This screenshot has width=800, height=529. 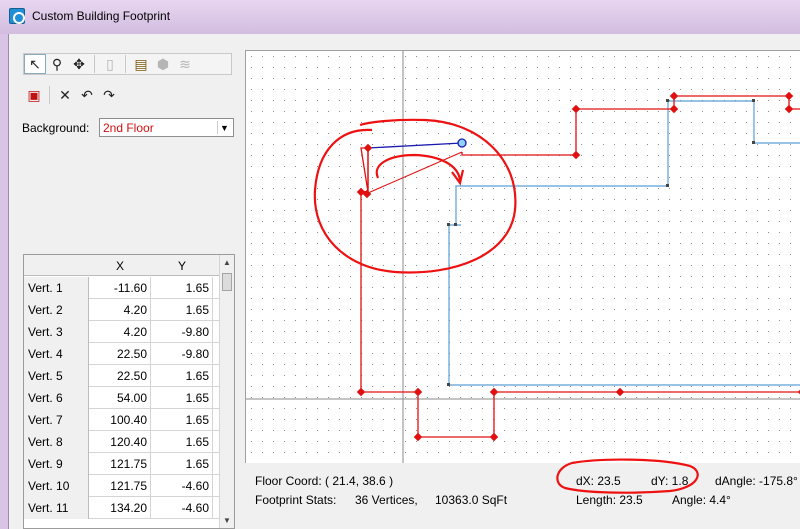 I want to click on vertex-name-cell: Vert. 9, so click(x=56, y=464).